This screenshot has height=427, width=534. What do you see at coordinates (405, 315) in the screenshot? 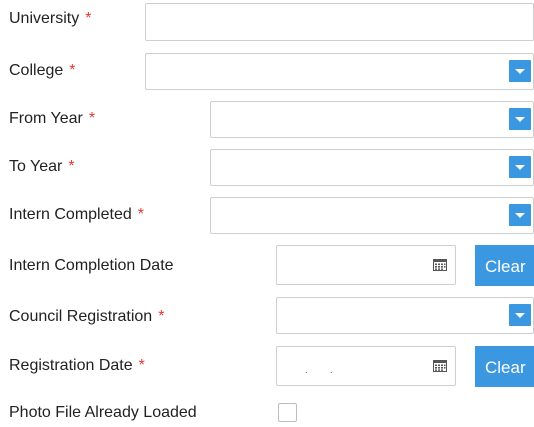
I see `council-registration-select` at bounding box center [405, 315].